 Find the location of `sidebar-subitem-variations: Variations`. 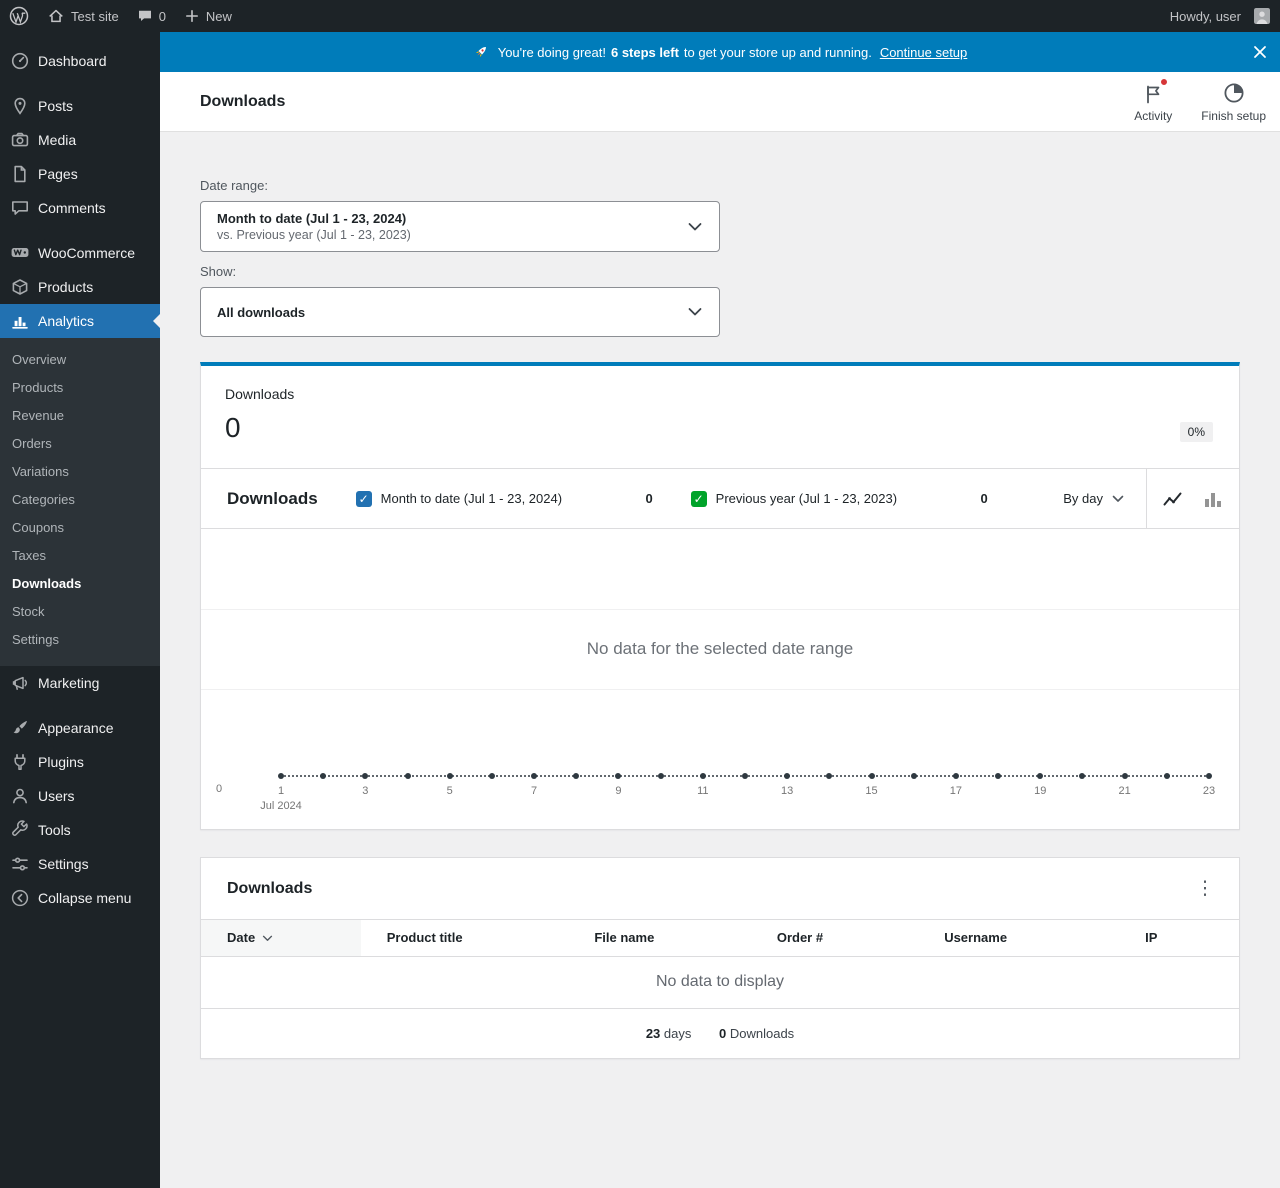

sidebar-subitem-variations: Variations is located at coordinates (80, 472).